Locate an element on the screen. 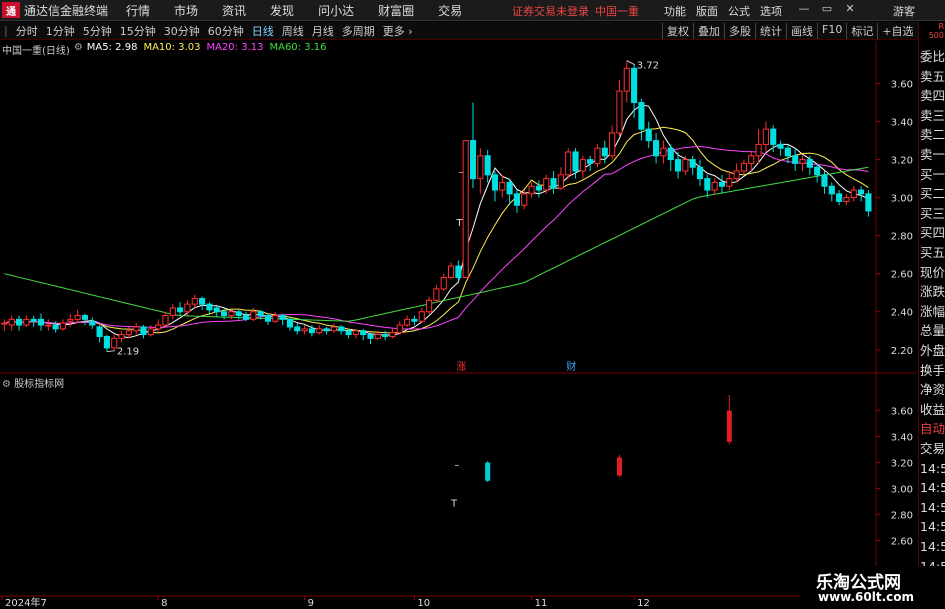  menu-item-0: 行情 is located at coordinates (136, 10).